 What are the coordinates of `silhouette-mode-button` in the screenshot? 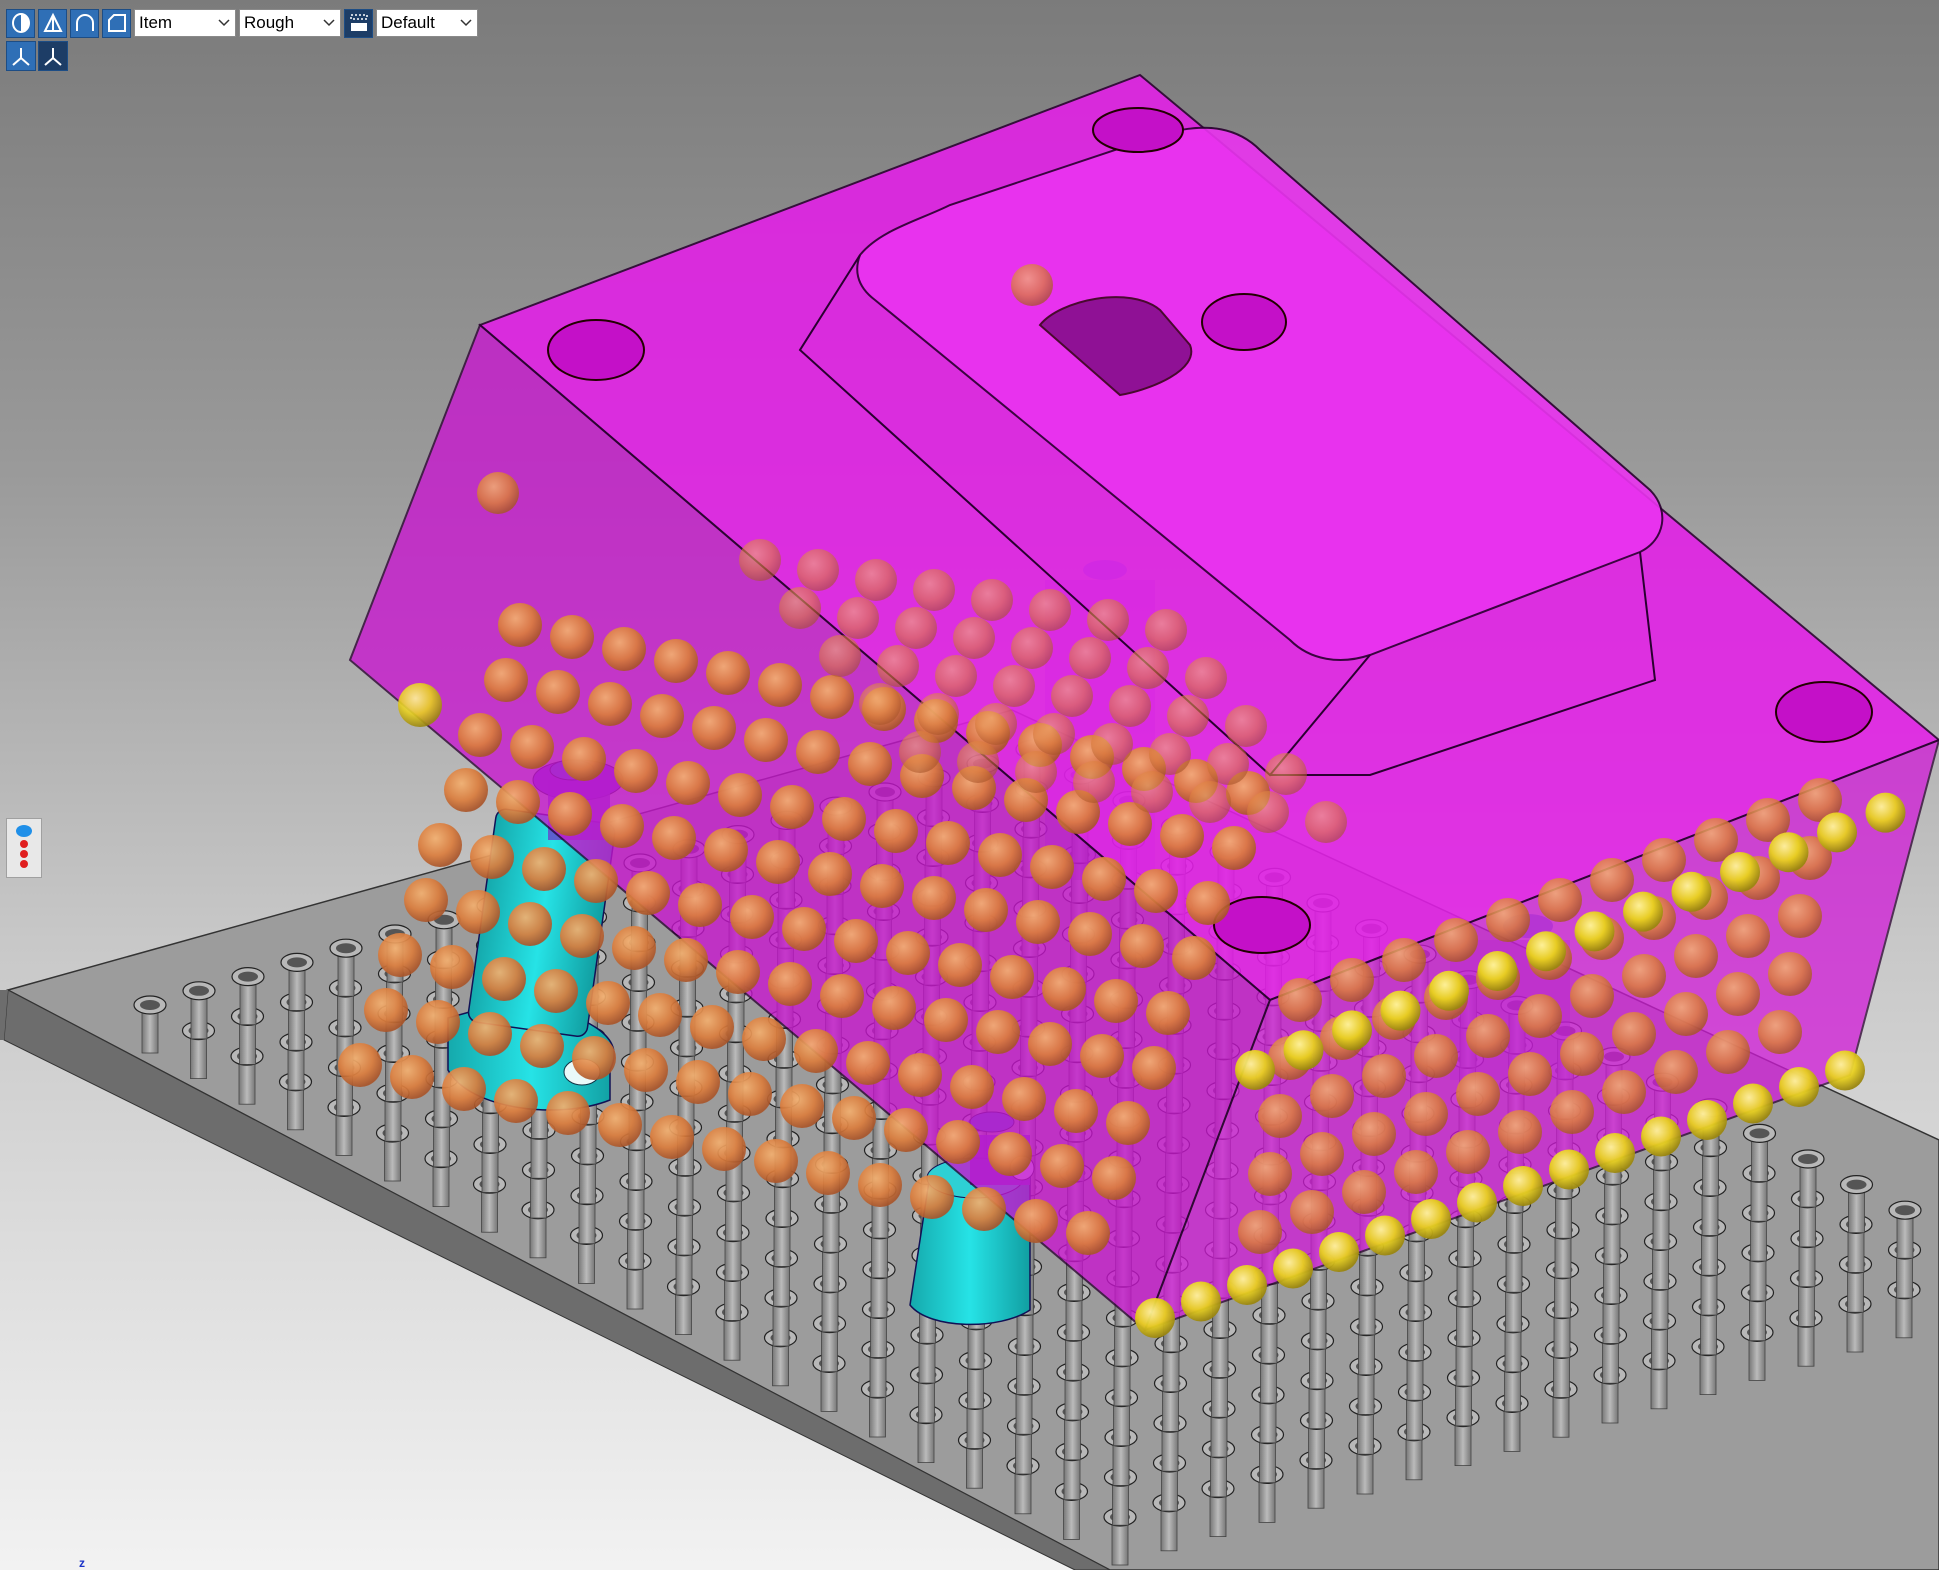 It's located at (116, 23).